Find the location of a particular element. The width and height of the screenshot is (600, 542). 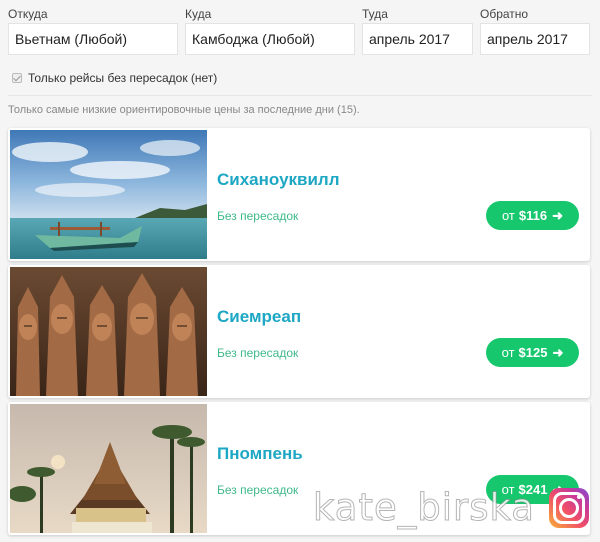

price-amount: $125 is located at coordinates (533, 352).